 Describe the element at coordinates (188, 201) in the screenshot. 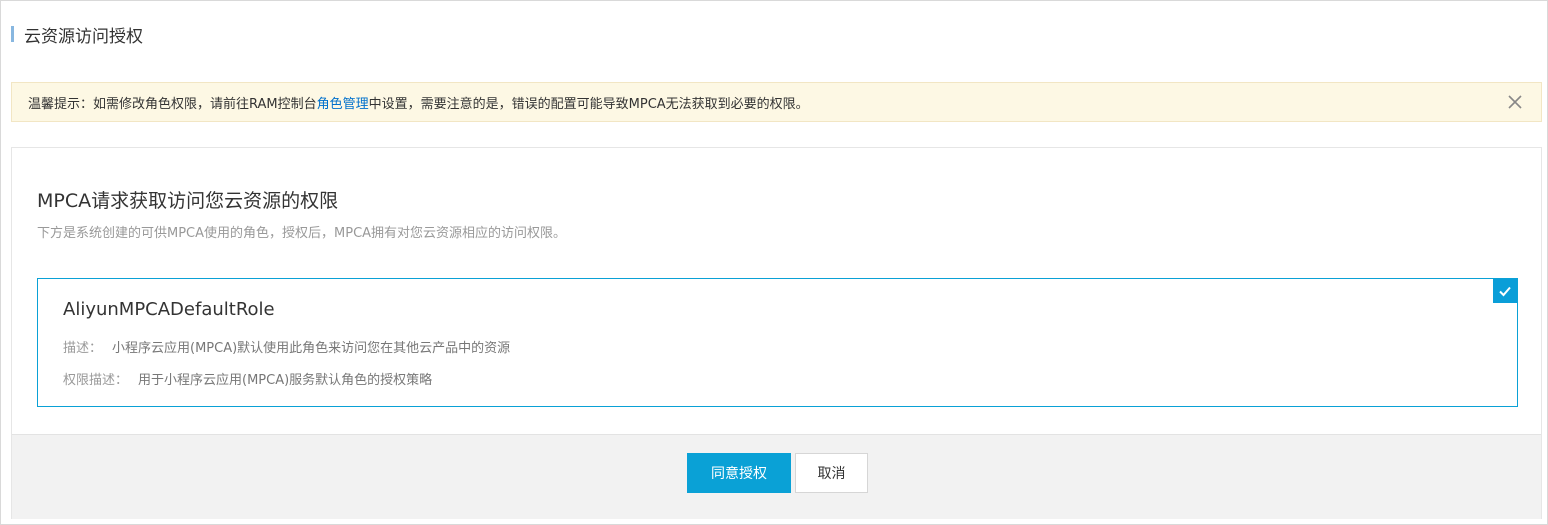

I see `panel-heading: MPCA请求获取访问您云资源的权限` at that location.